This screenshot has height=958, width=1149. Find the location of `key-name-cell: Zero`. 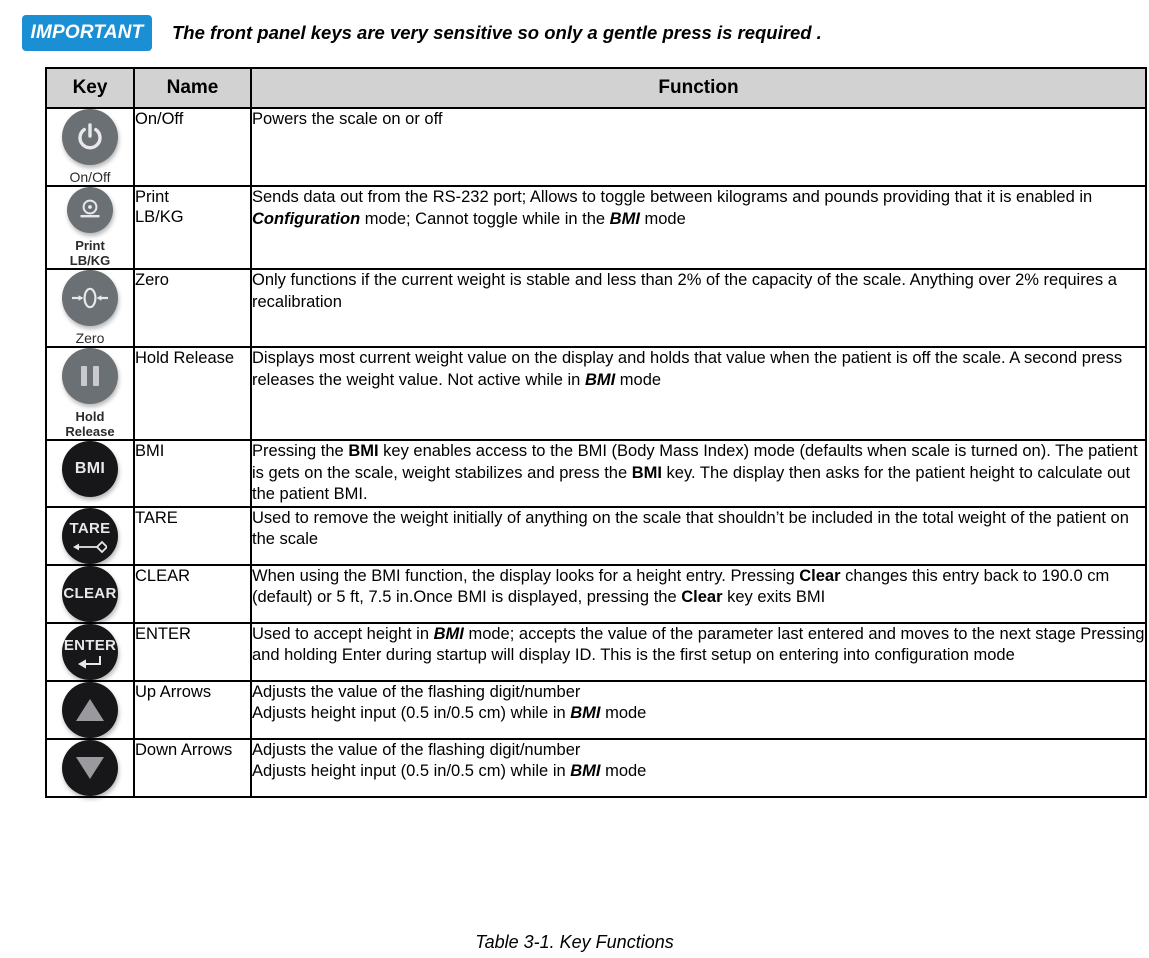

key-name-cell: Zero is located at coordinates (192, 308).